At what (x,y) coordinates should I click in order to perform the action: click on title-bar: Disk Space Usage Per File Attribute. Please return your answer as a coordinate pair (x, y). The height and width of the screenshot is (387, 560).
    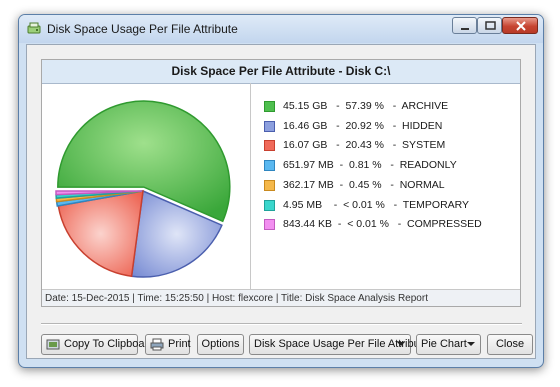
    Looking at the image, I should click on (281, 29).